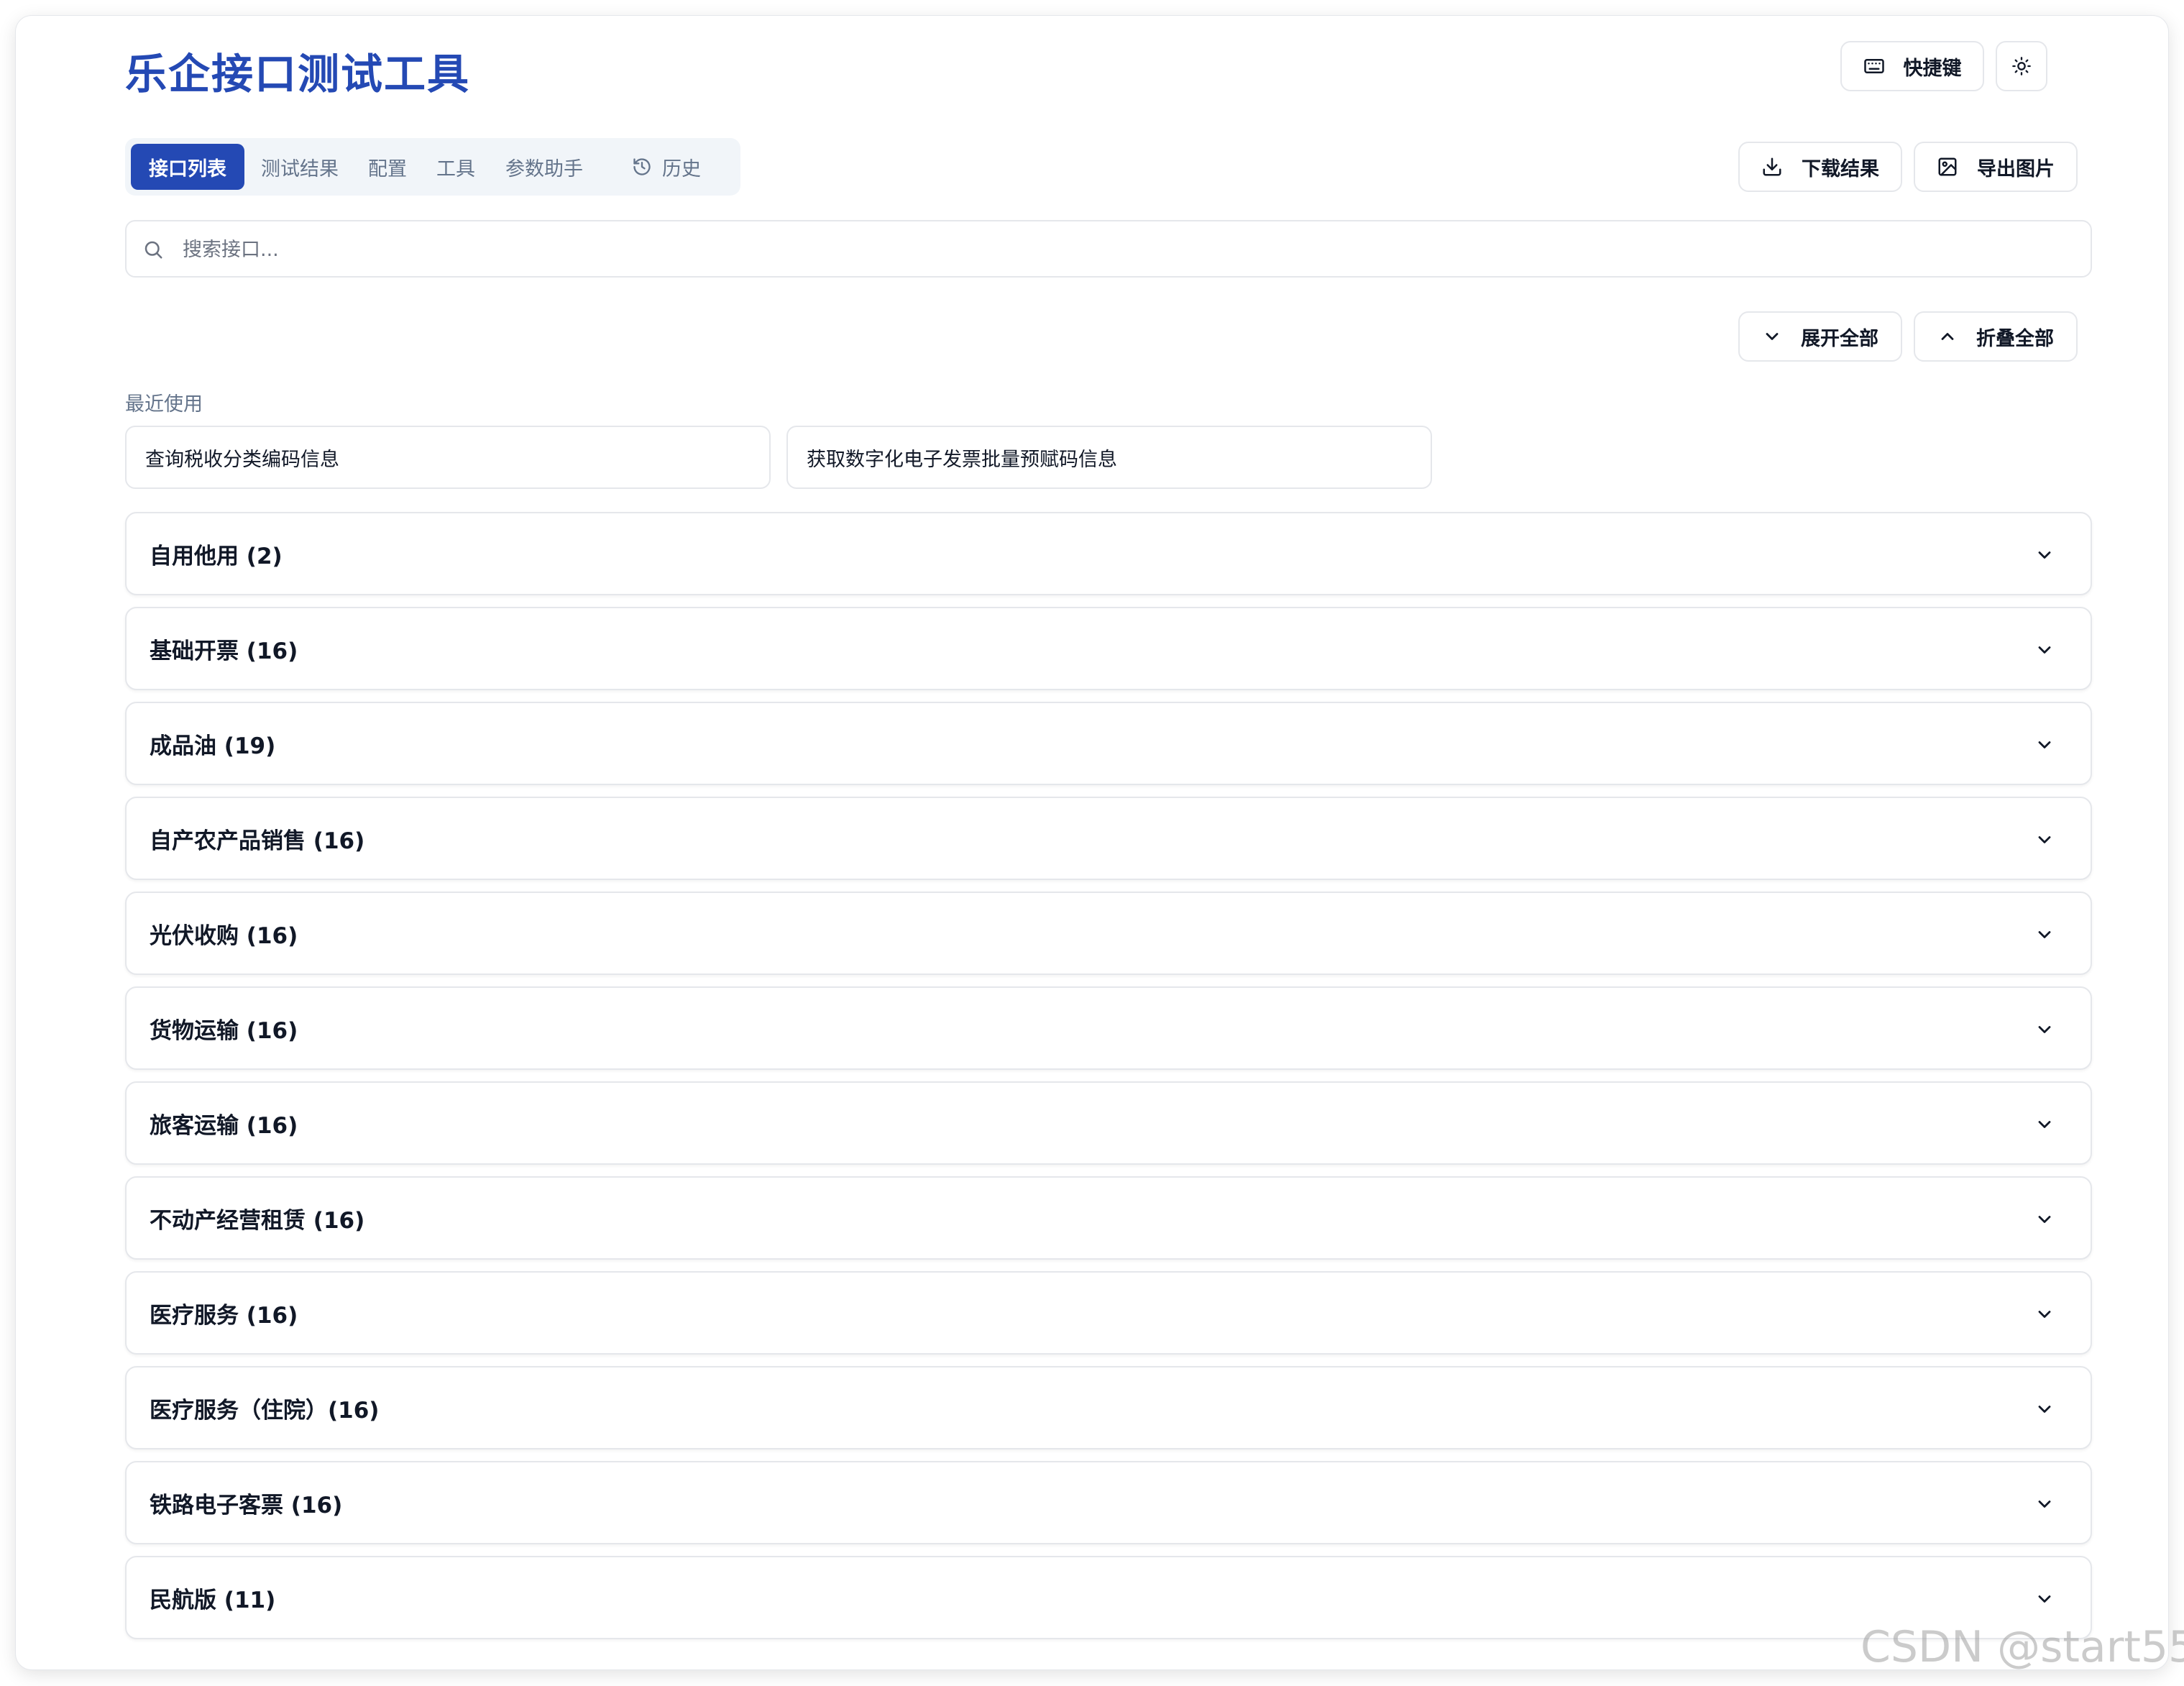  What do you see at coordinates (2016, 168) in the screenshot?
I see `export-label: 导出图片` at bounding box center [2016, 168].